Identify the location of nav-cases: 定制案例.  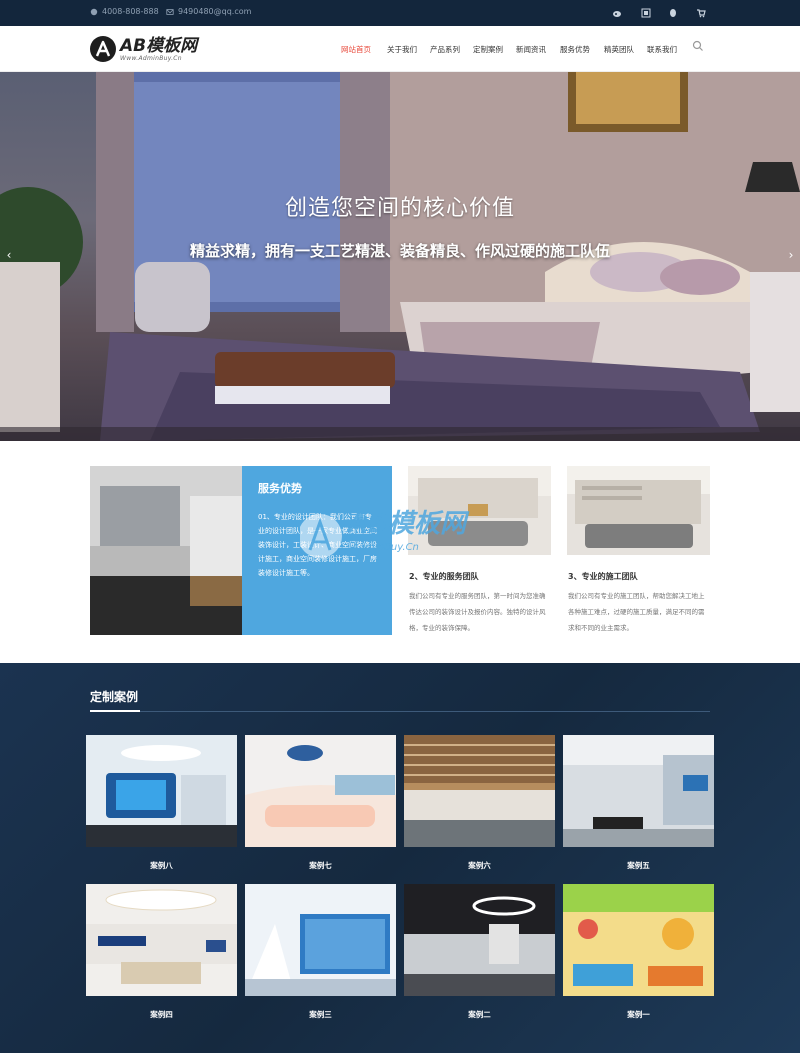
(488, 49).